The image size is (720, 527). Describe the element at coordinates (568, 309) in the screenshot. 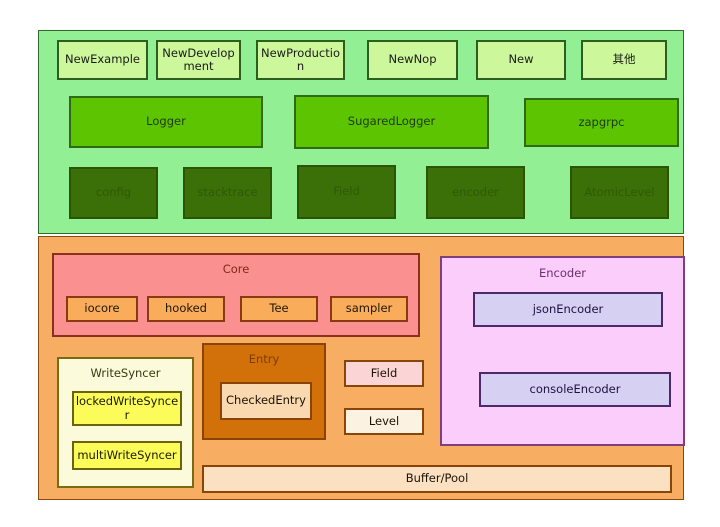

I see `encoder-child-jsonencoder: jsonEncoder` at that location.